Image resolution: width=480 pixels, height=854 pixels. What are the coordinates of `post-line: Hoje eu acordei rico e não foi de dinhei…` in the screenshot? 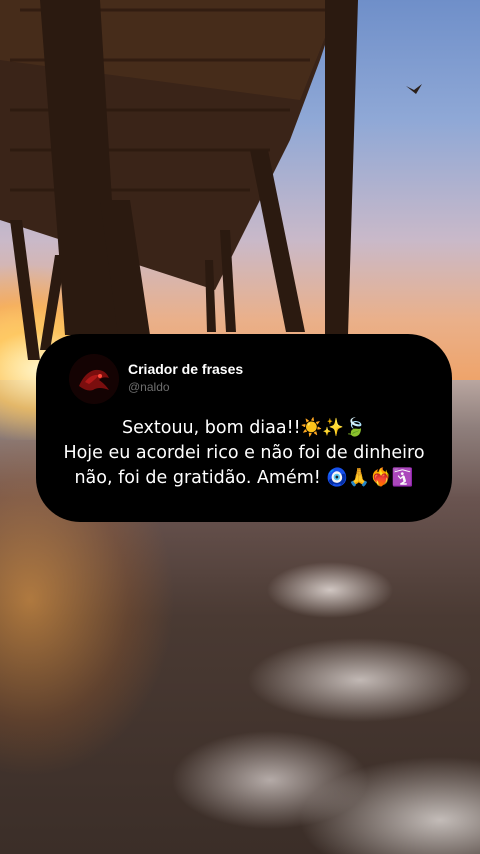 It's located at (244, 453).